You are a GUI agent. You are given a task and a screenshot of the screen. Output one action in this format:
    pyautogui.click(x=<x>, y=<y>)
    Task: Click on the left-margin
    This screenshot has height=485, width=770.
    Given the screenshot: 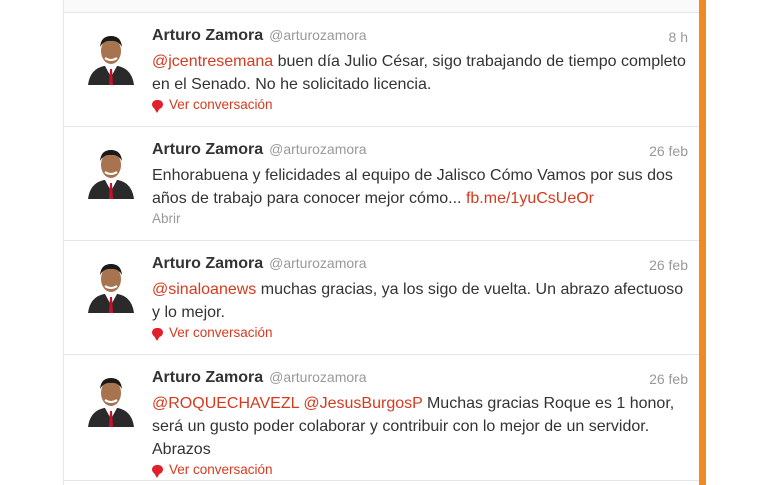 What is the action you would take?
    pyautogui.click(x=31, y=242)
    